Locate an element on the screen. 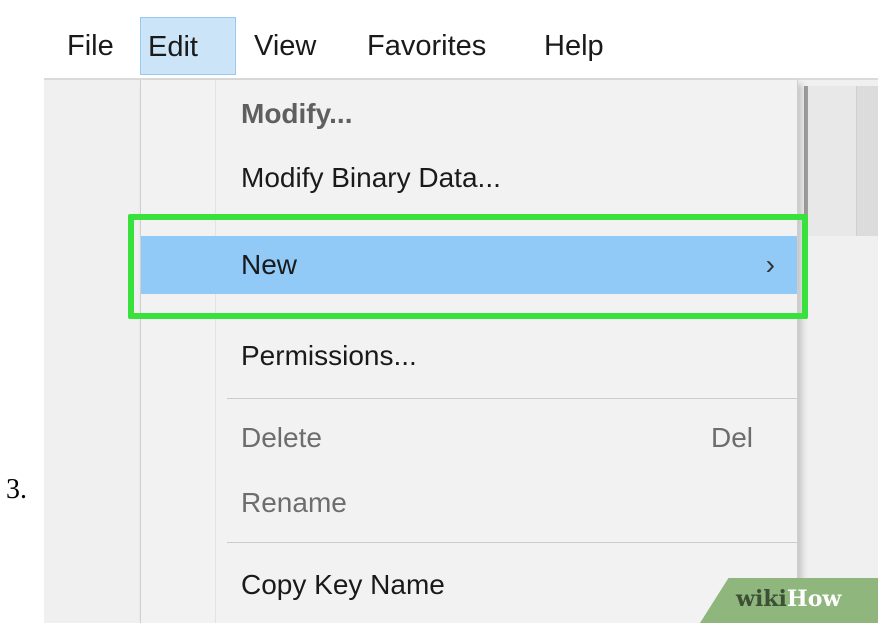 The image size is (878, 623). menu-help: Help is located at coordinates (584, 46).